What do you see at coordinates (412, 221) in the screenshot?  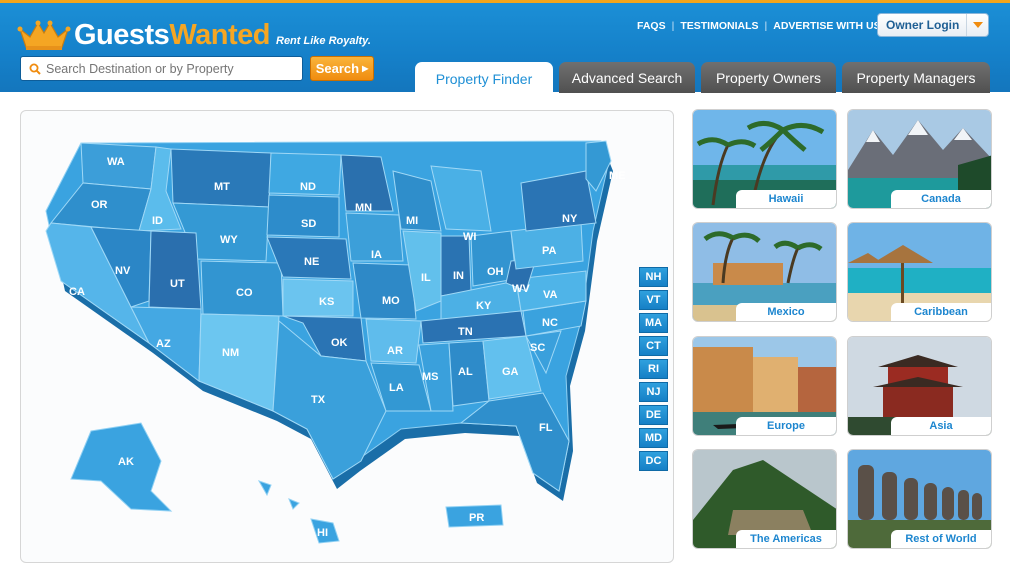 I see `label-mi: MI` at bounding box center [412, 221].